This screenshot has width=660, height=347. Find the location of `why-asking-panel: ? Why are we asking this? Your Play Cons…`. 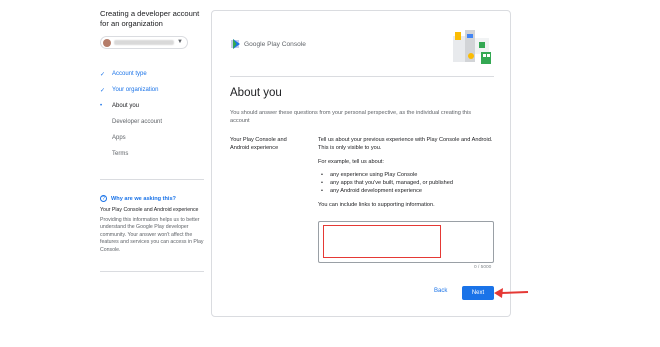

why-asking-panel: ? Why are we asking this? Your Play Cons… is located at coordinates (153, 225).